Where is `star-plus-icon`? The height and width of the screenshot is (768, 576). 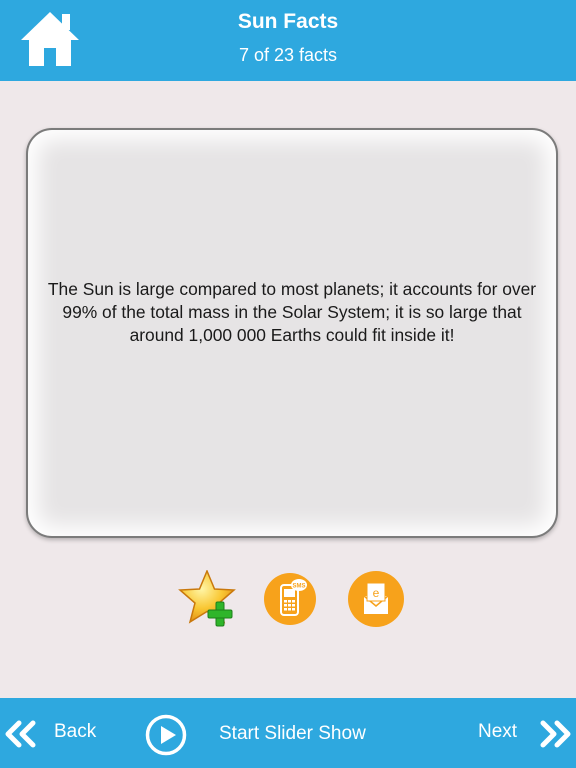
star-plus-icon is located at coordinates (207, 598).